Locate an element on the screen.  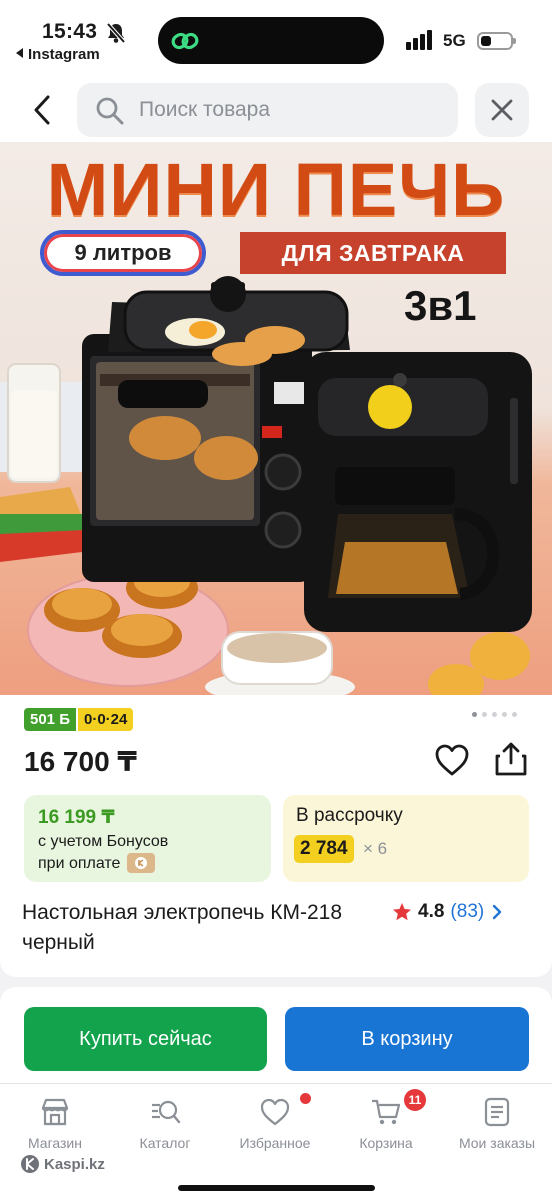
tab-my-orders: Мои заказы is located at coordinates (497, 1126).